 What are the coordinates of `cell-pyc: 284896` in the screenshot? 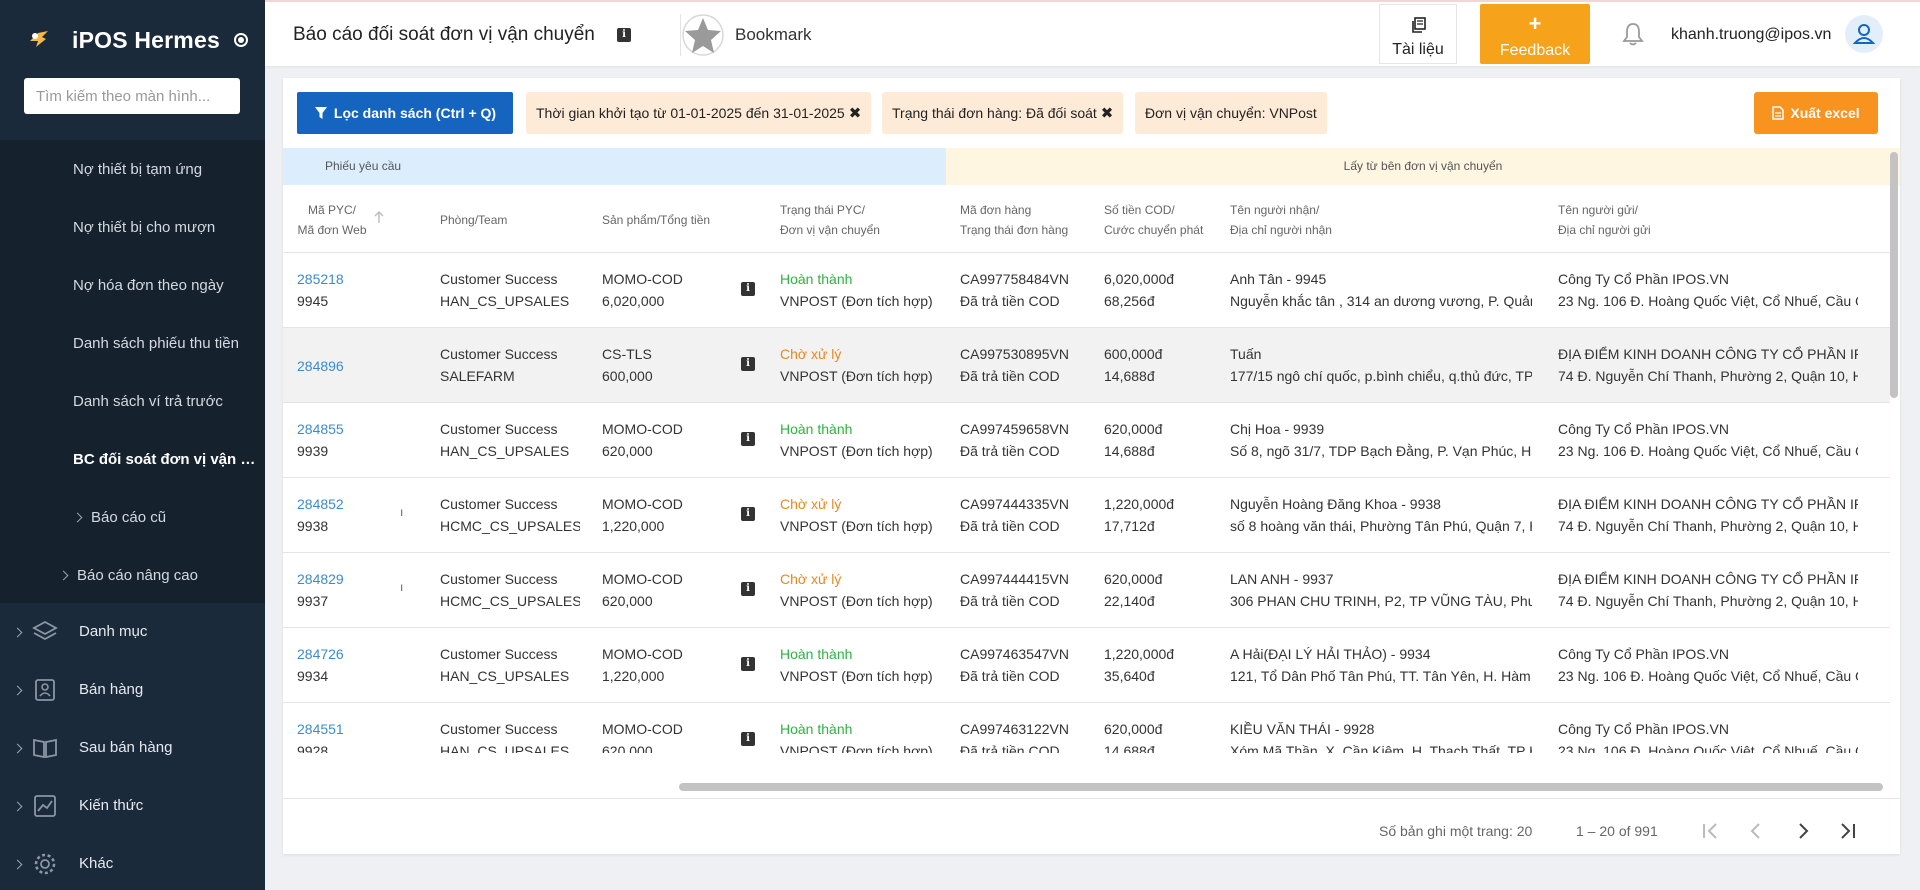 It's located at (347, 366).